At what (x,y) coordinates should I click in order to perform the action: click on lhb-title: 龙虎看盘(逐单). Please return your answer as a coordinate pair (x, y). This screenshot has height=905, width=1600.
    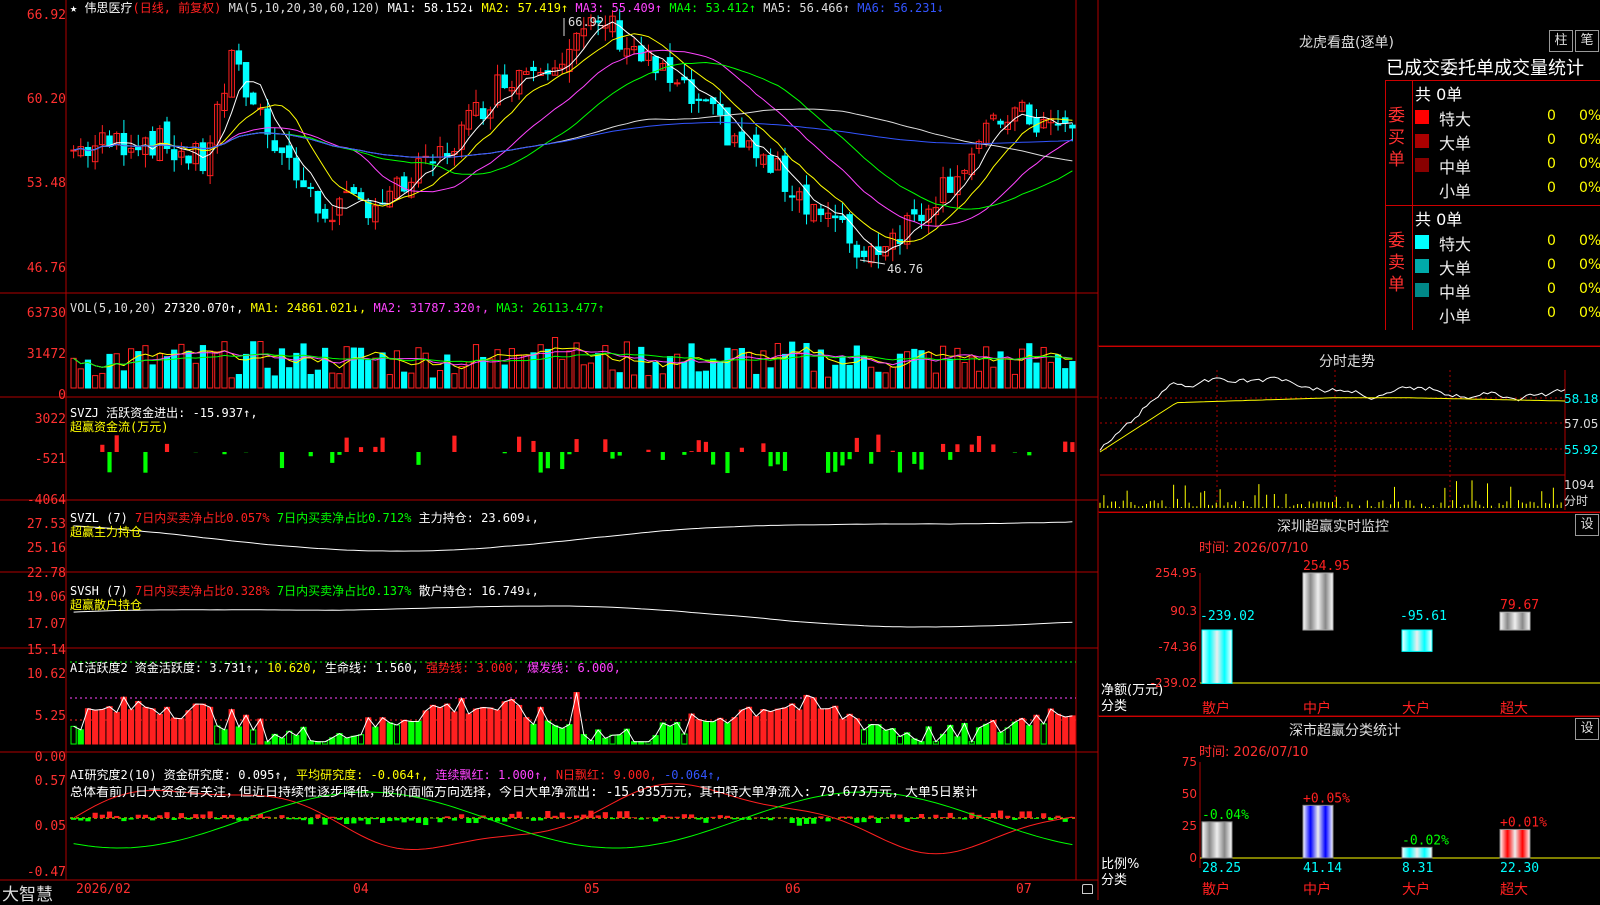
    Looking at the image, I should click on (1346, 42).